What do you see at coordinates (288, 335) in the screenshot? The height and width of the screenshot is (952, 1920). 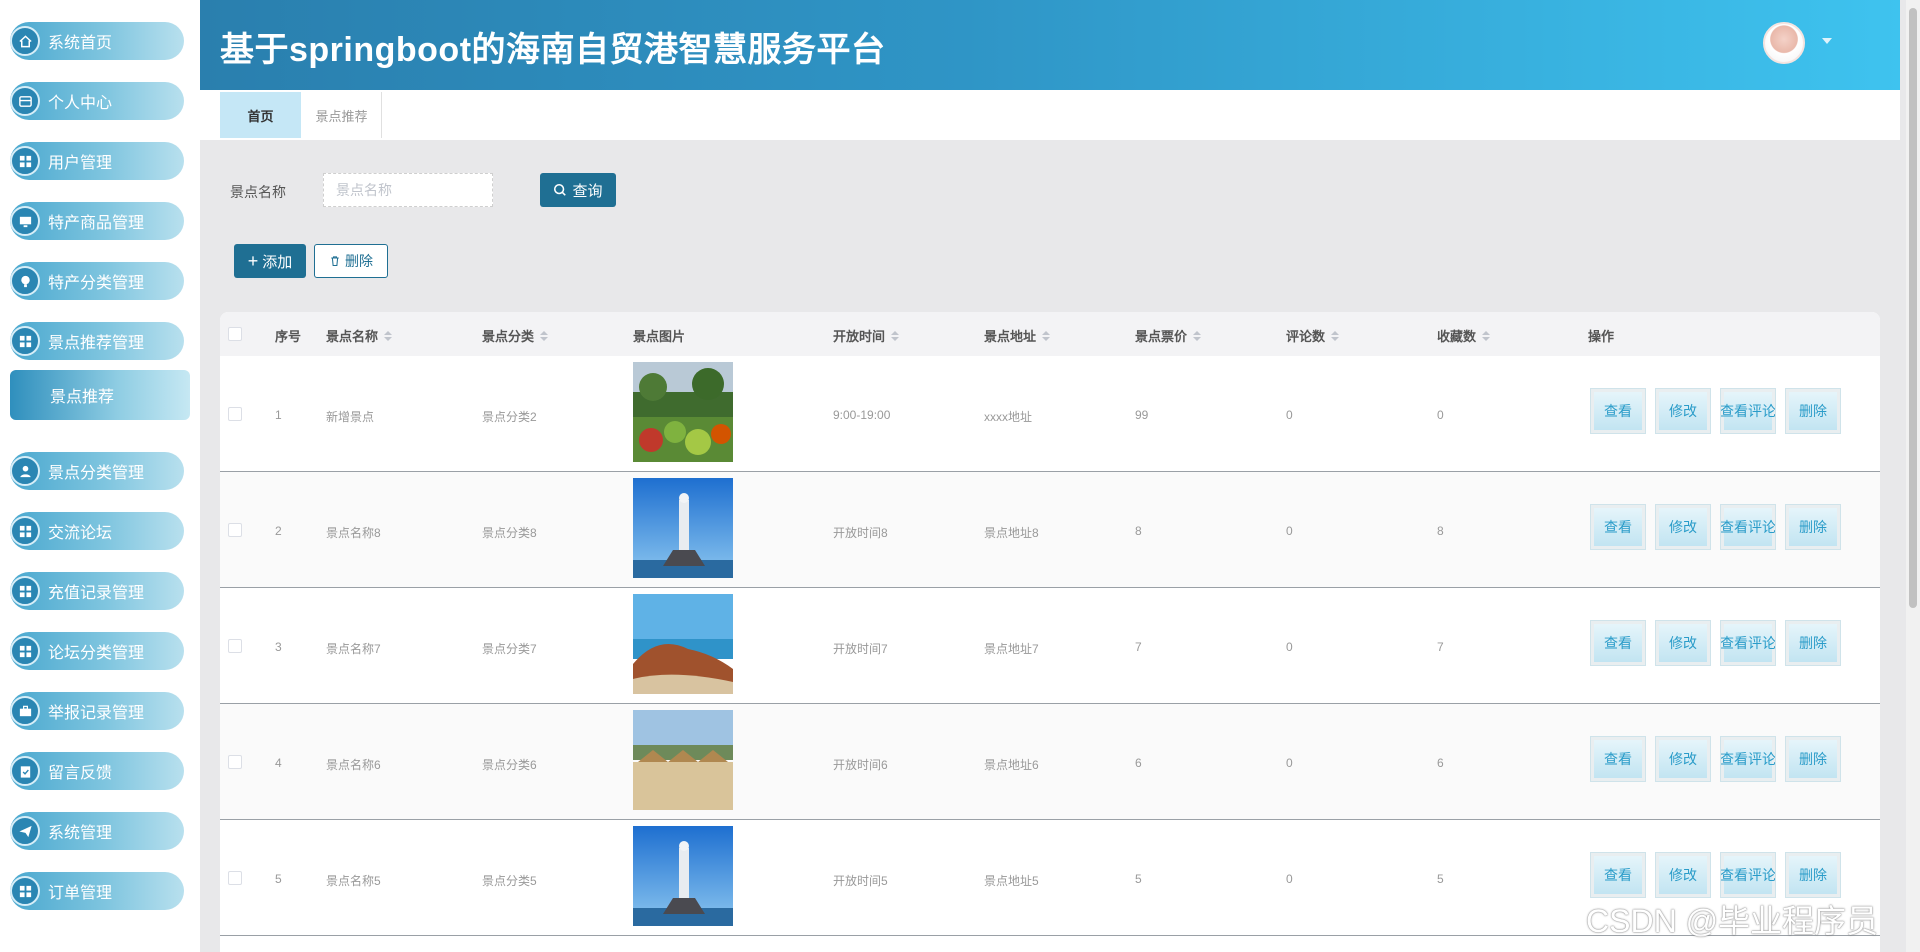 I see `column-index: 序号` at bounding box center [288, 335].